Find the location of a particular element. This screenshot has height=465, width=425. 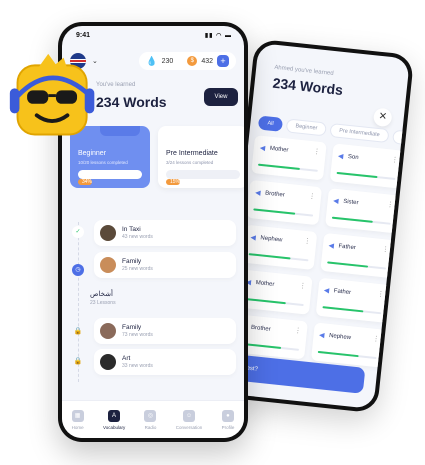

section-title: أشخاص is located at coordinates (101, 294).